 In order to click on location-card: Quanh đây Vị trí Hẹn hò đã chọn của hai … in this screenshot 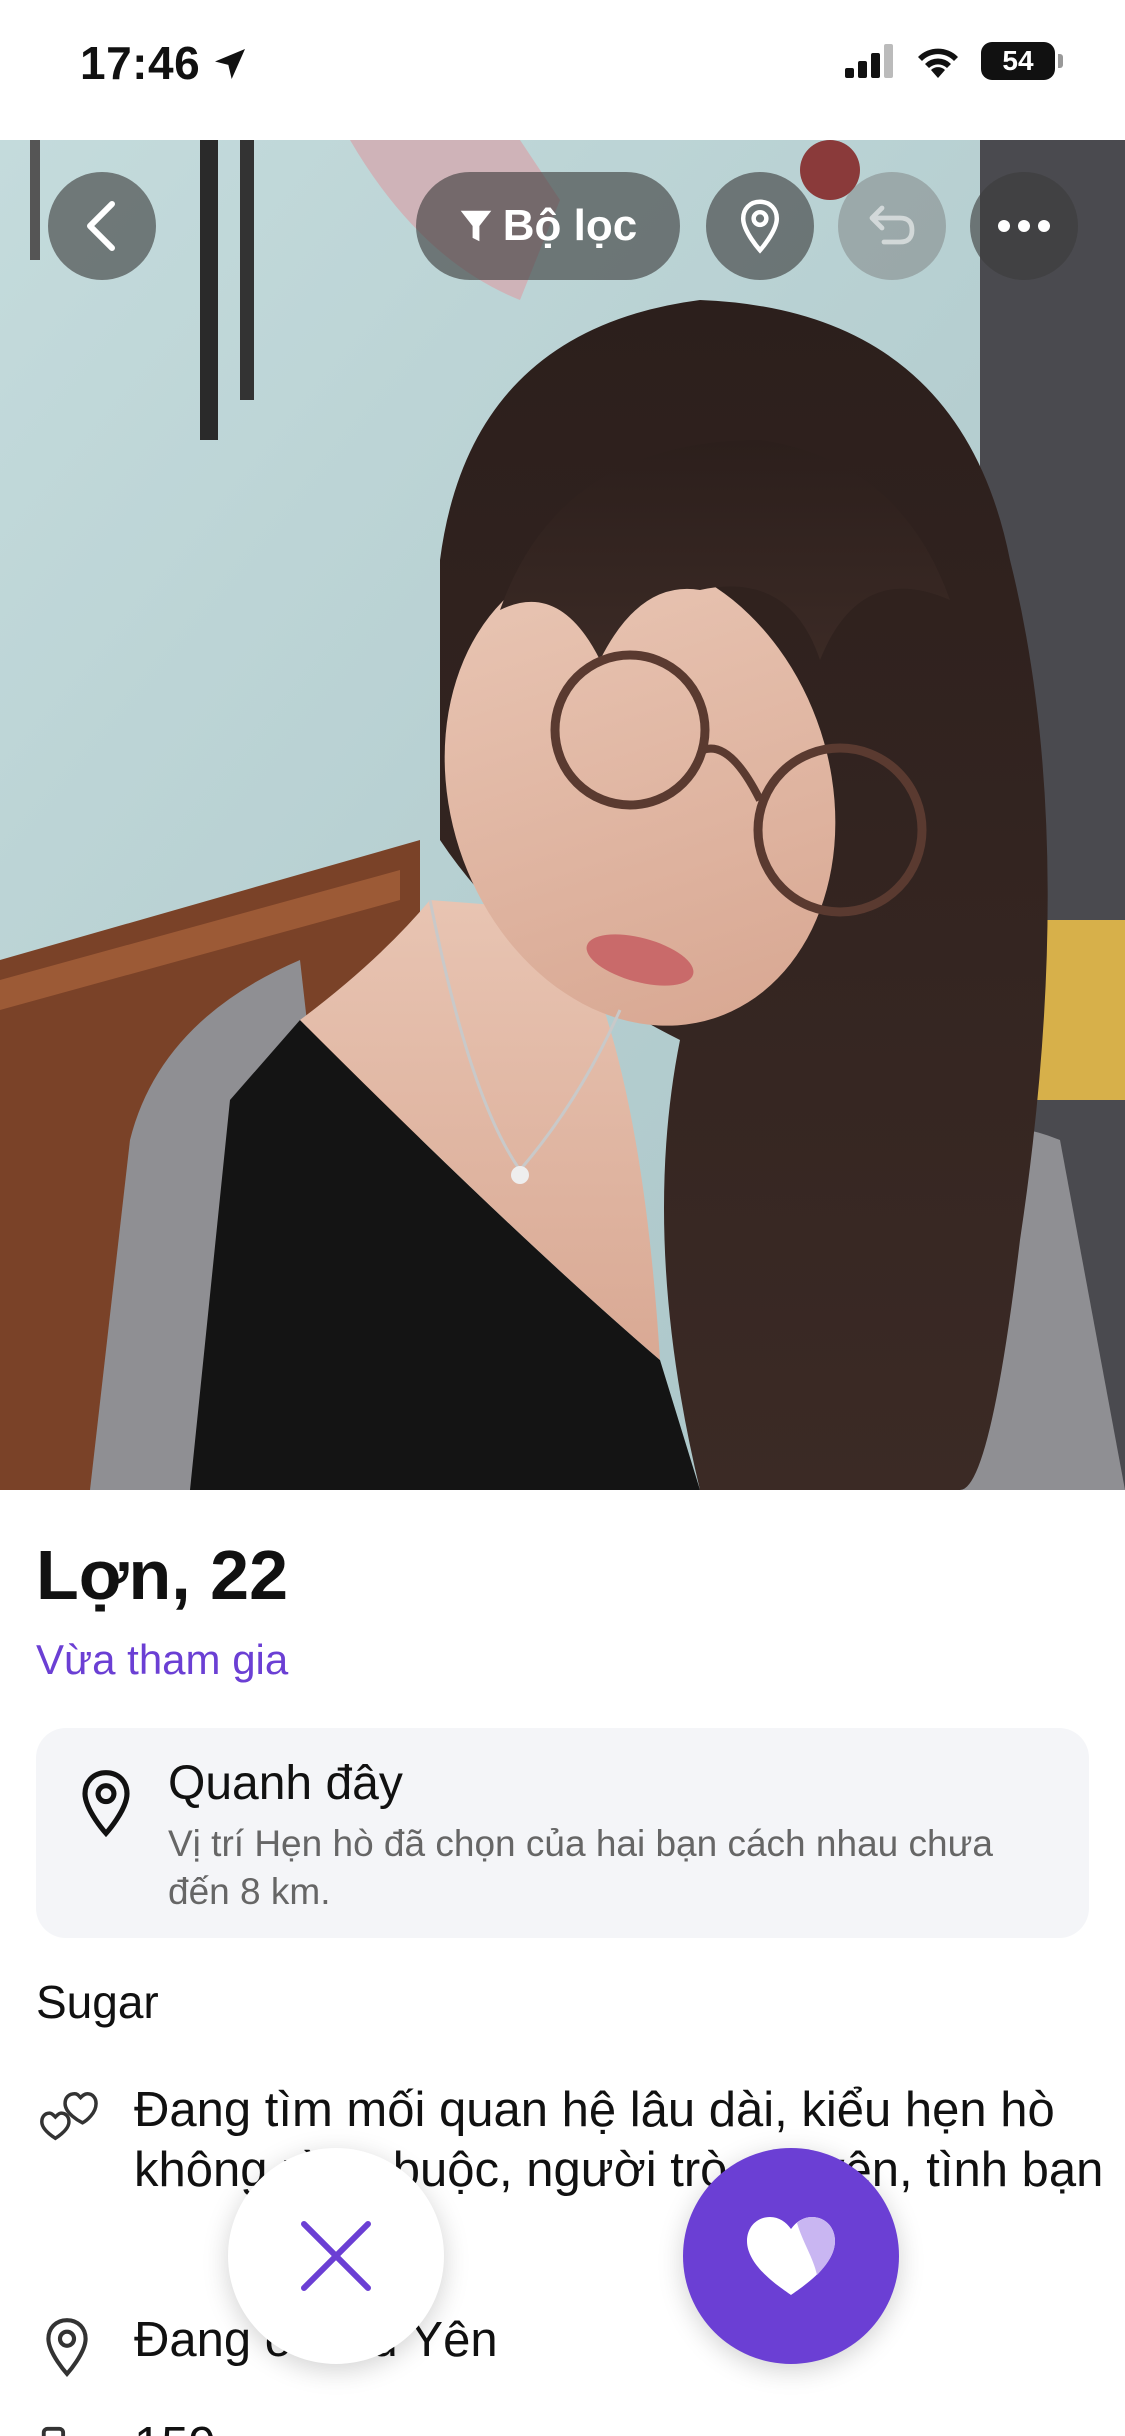, I will do `click(562, 1833)`.